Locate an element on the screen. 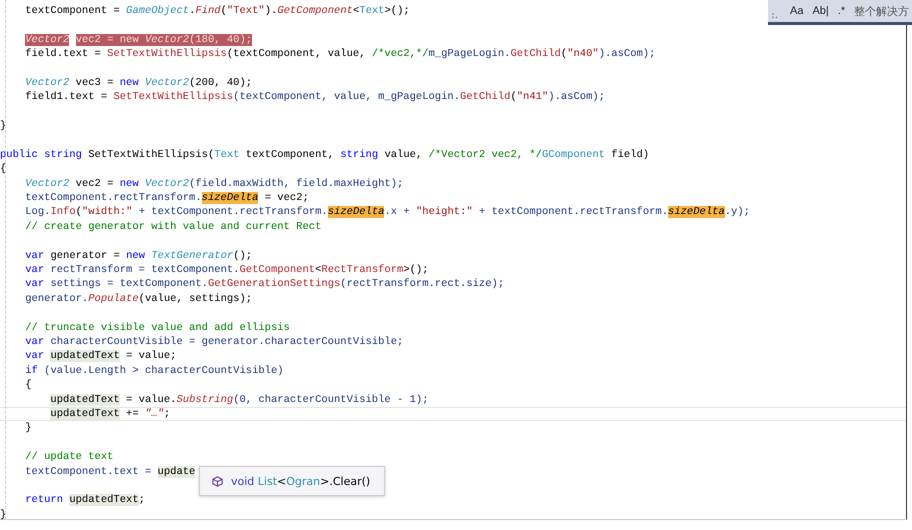 This screenshot has width=912, height=530. code-line: textComponent.text = update is located at coordinates (110, 471).